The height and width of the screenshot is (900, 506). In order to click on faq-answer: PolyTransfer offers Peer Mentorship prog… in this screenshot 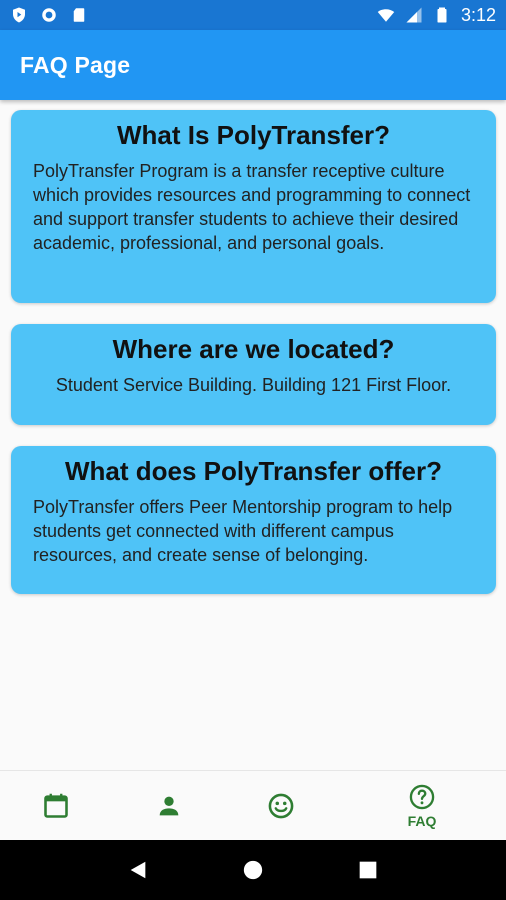, I will do `click(243, 531)`.